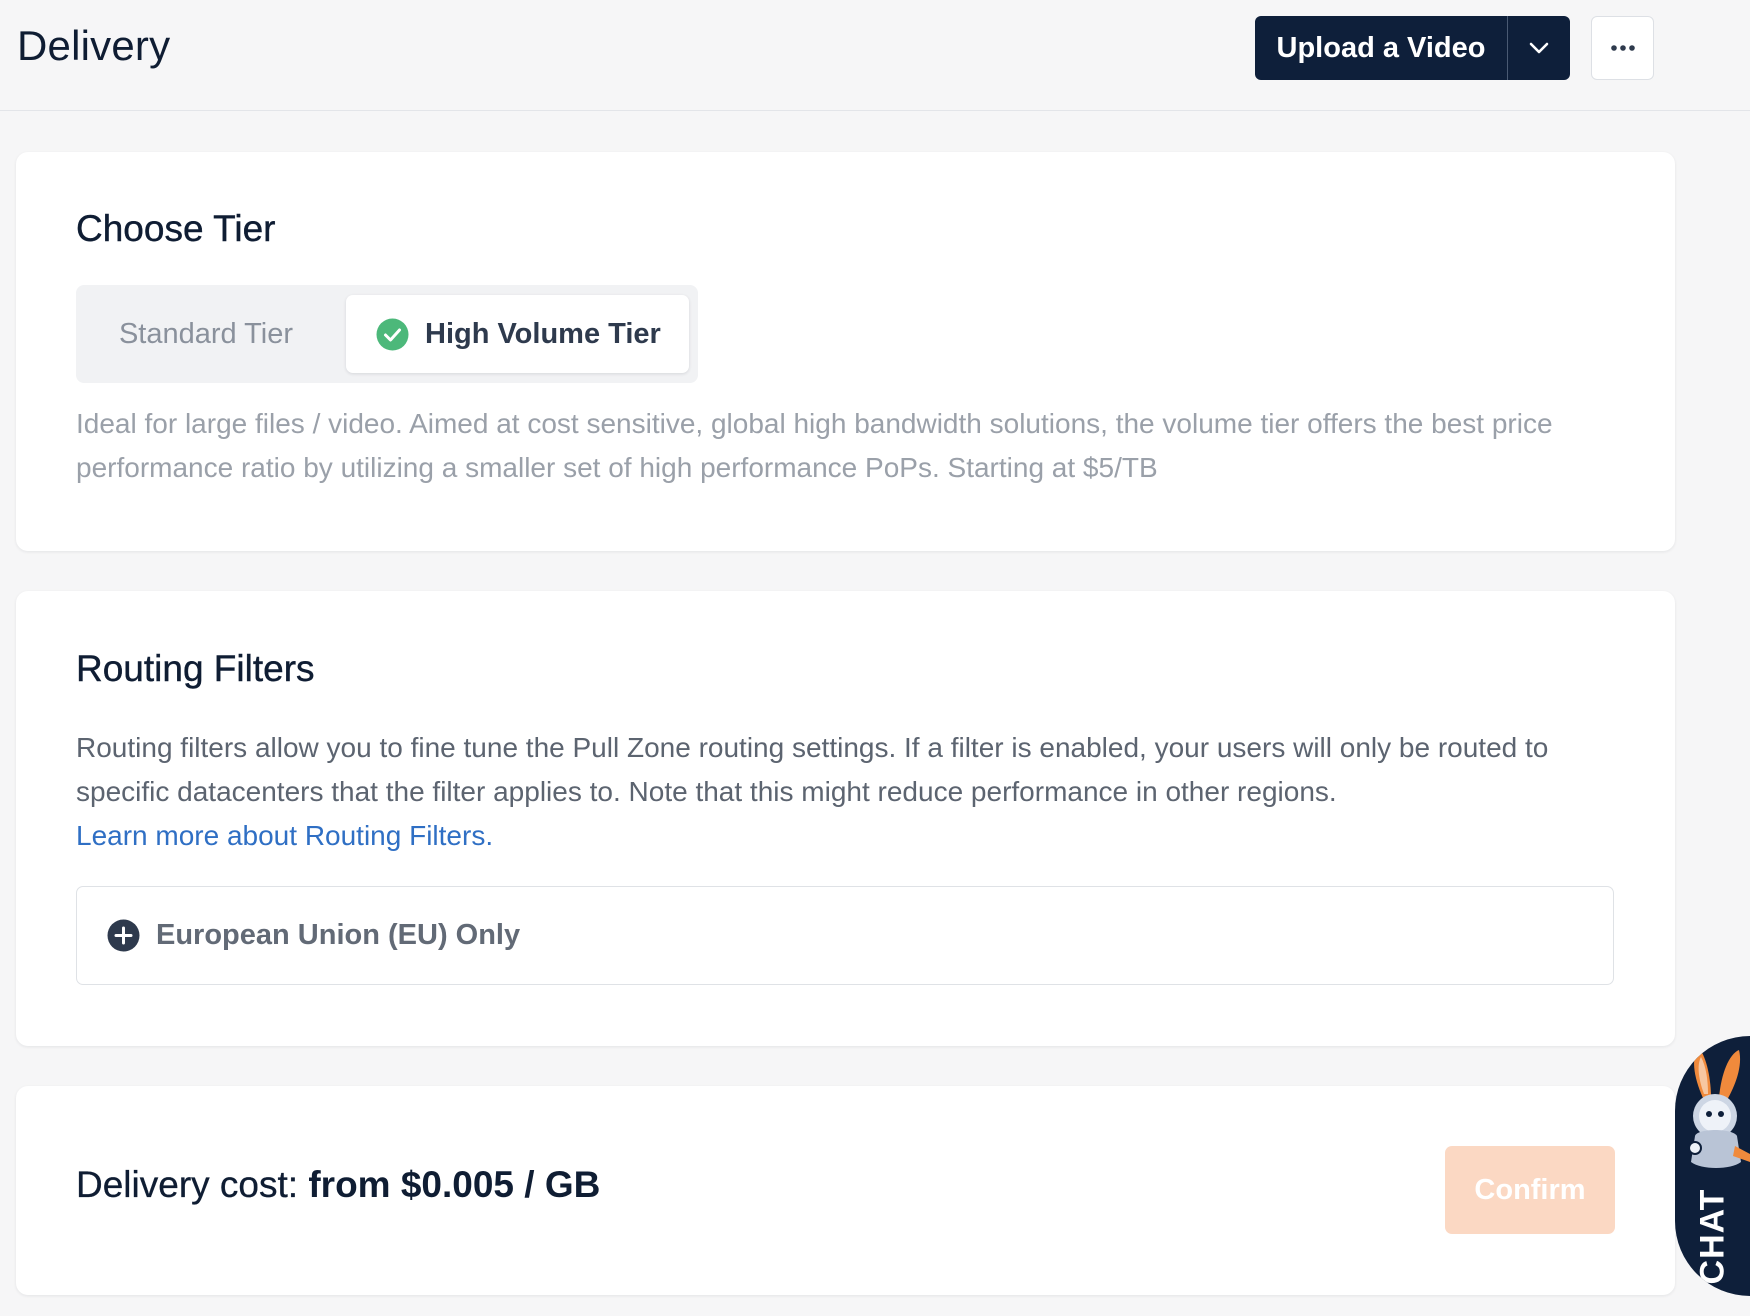 This screenshot has width=1750, height=1316. I want to click on chat-label-text: CHAT, so click(1712, 1236).